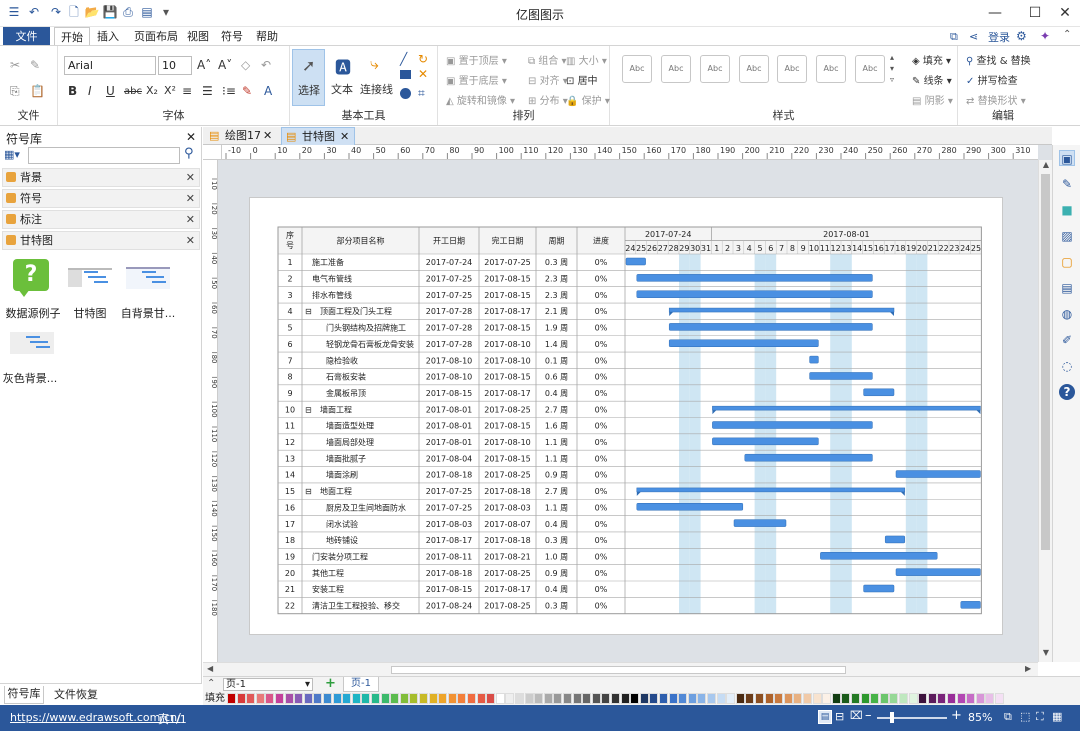  Describe the element at coordinates (175, 65) in the screenshot. I see `font-size-select: 10` at that location.